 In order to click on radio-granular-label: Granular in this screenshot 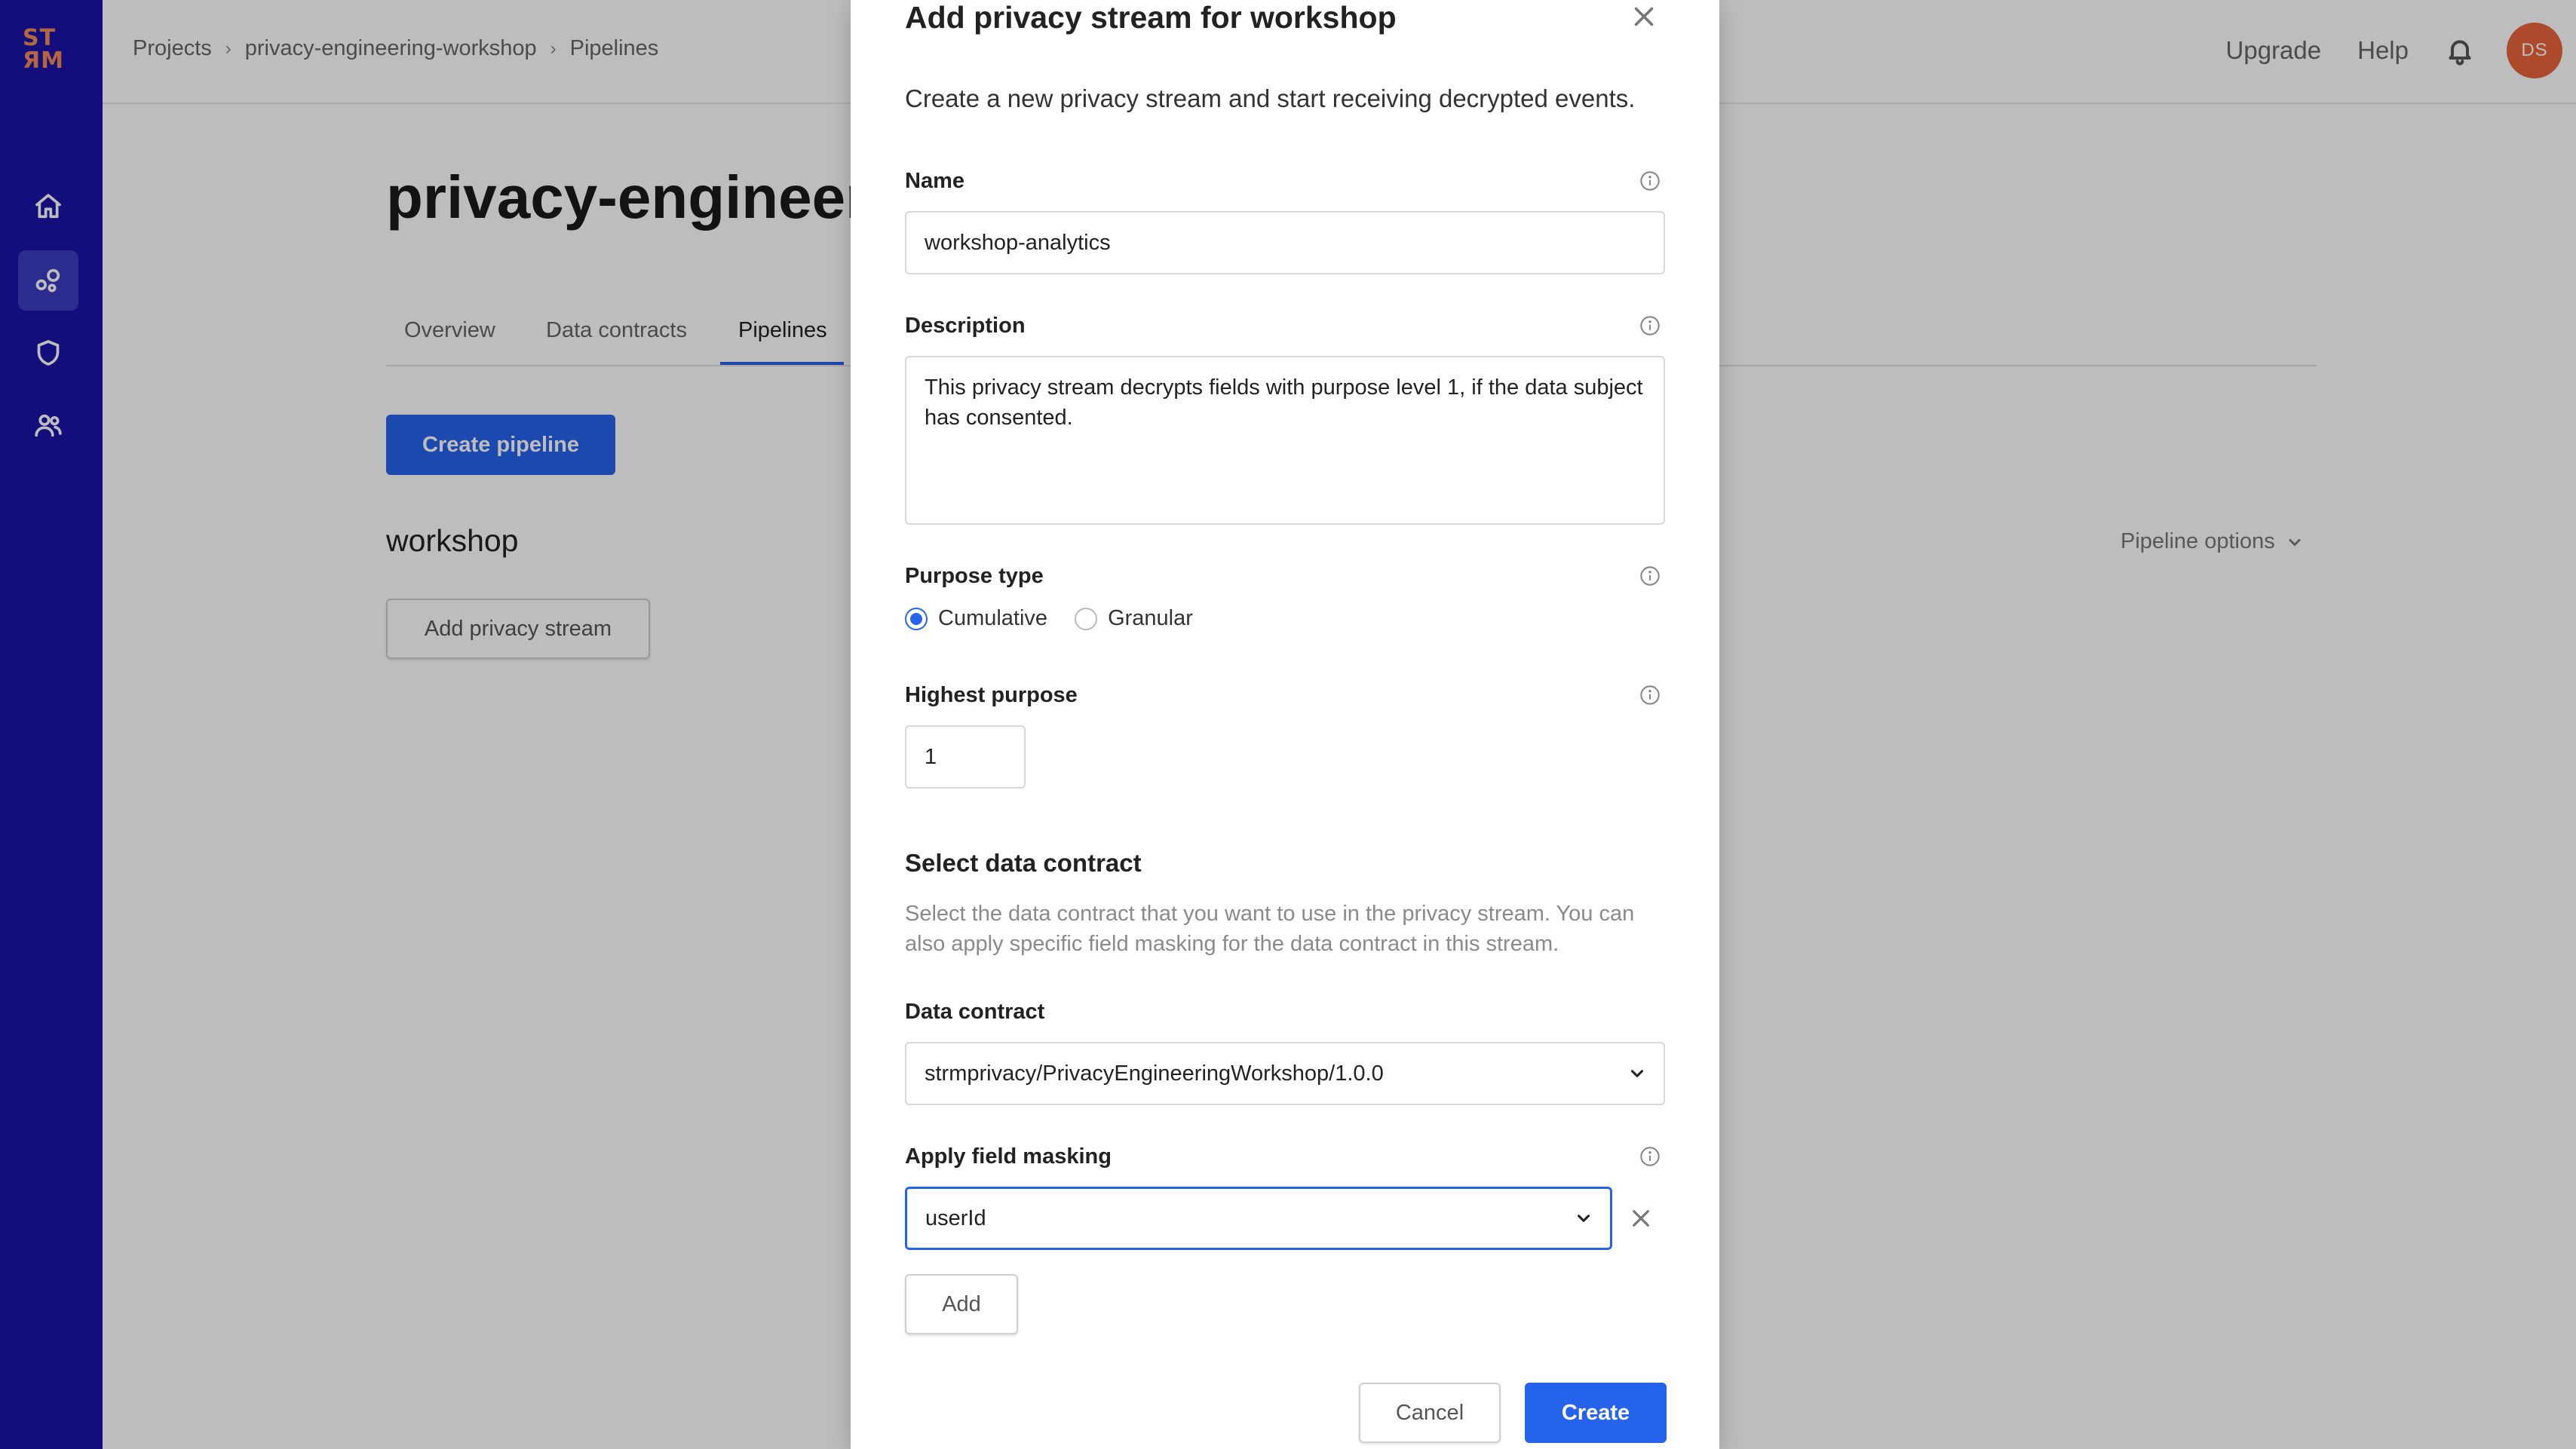, I will do `click(1150, 619)`.